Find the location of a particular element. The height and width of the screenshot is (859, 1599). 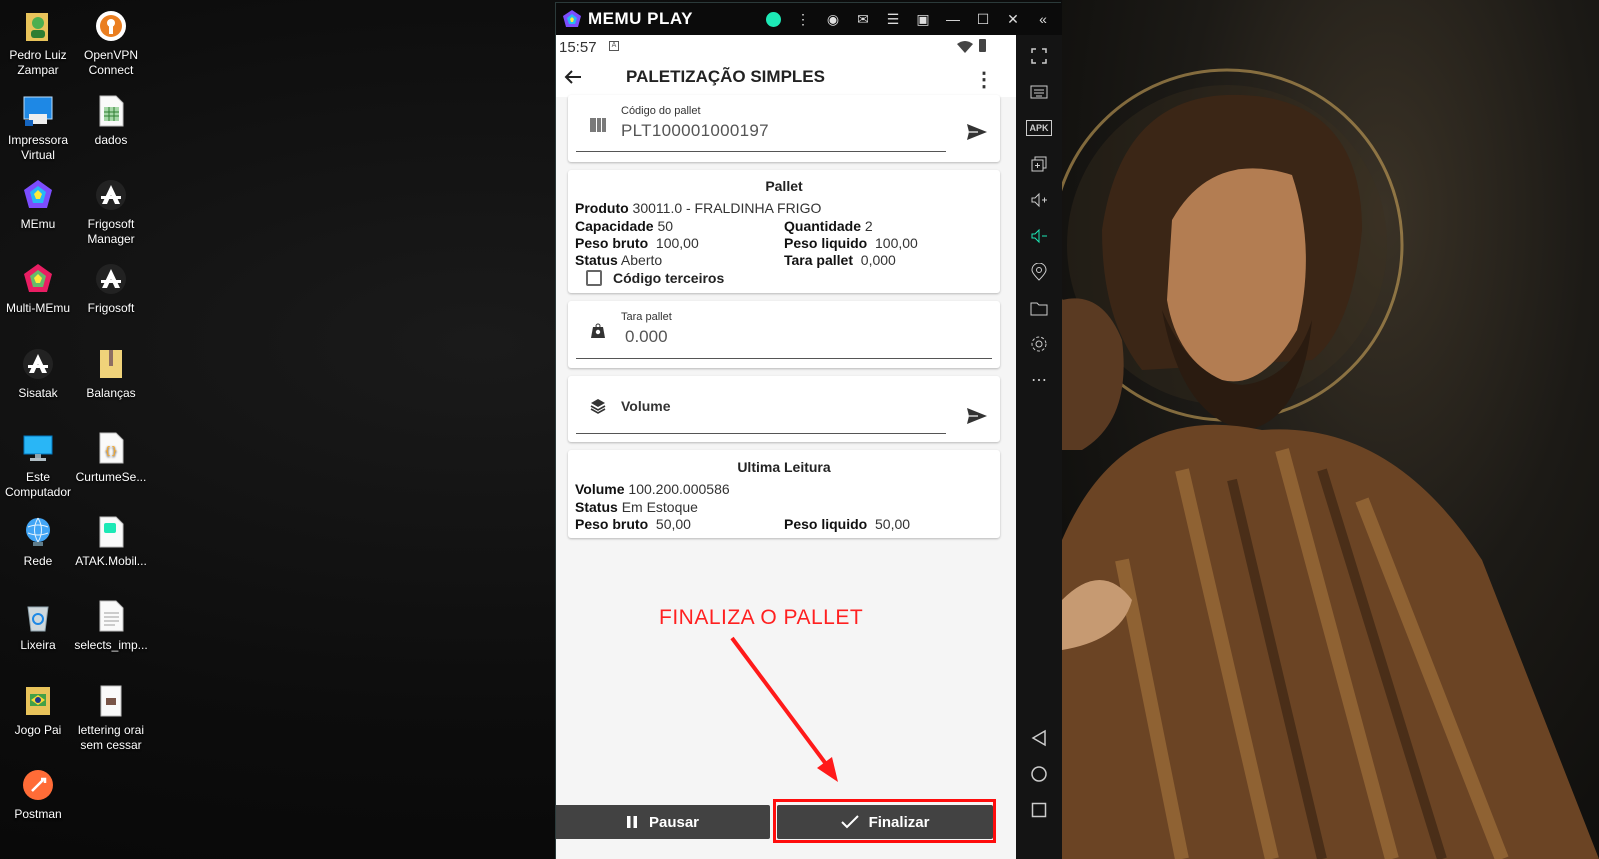

desktop-icon-lettering: lettering orai sem cessar is located at coordinates (111, 718).